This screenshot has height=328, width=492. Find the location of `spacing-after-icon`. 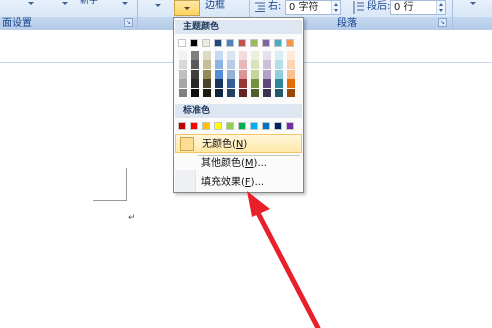

spacing-after-icon is located at coordinates (358, 7).